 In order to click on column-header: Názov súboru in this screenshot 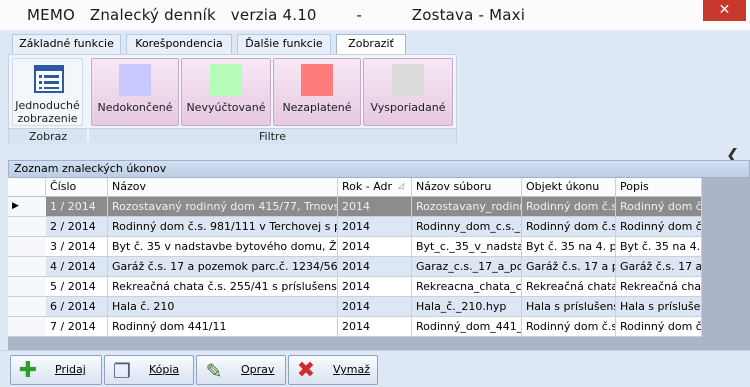, I will do `click(467, 187)`.